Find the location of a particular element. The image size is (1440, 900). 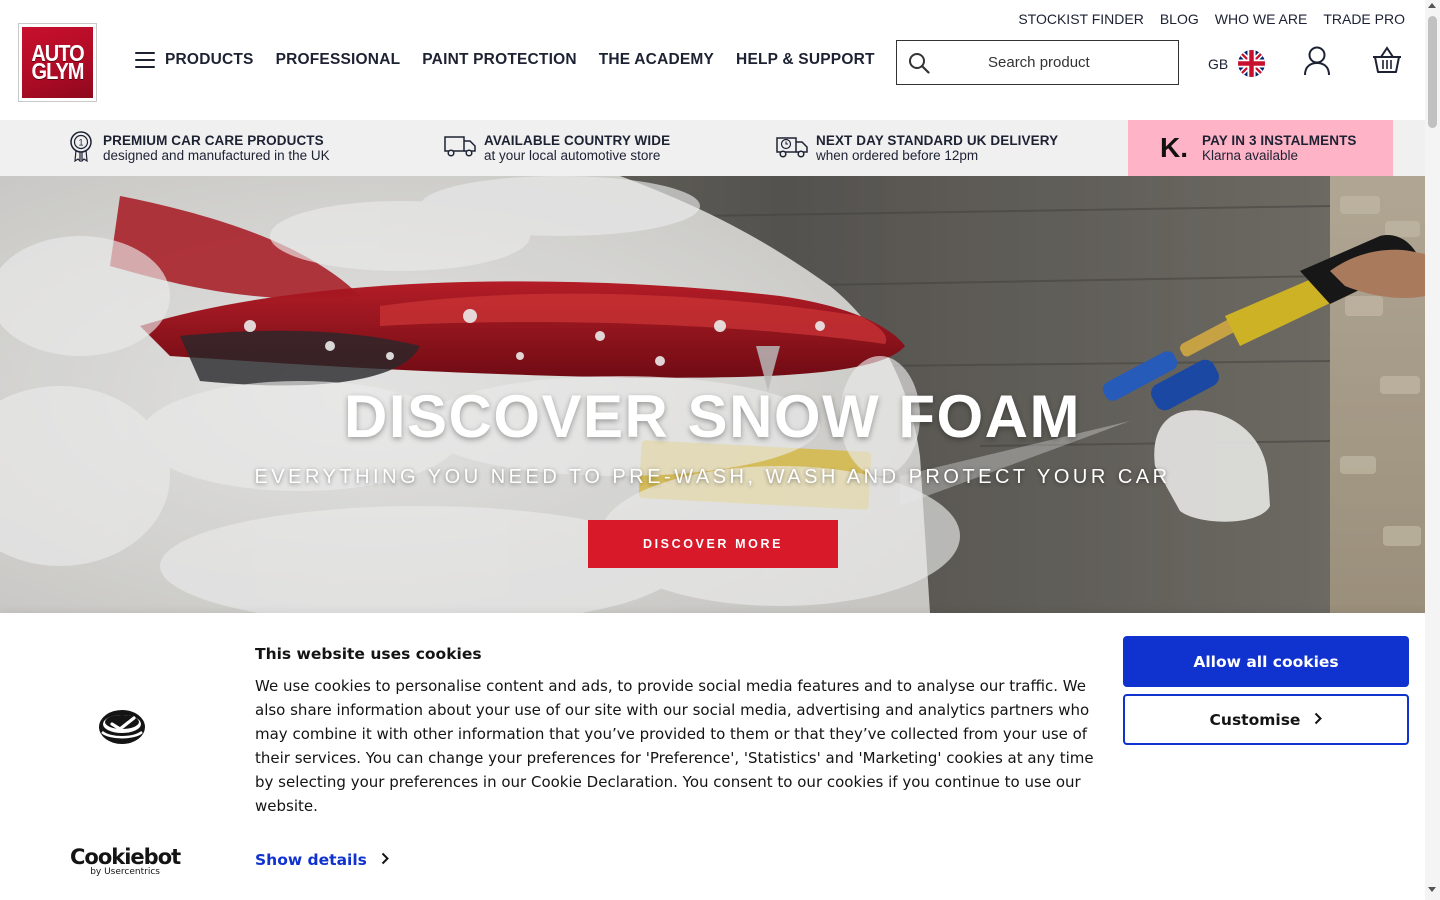

customise-button: Customise is located at coordinates (1266, 719).